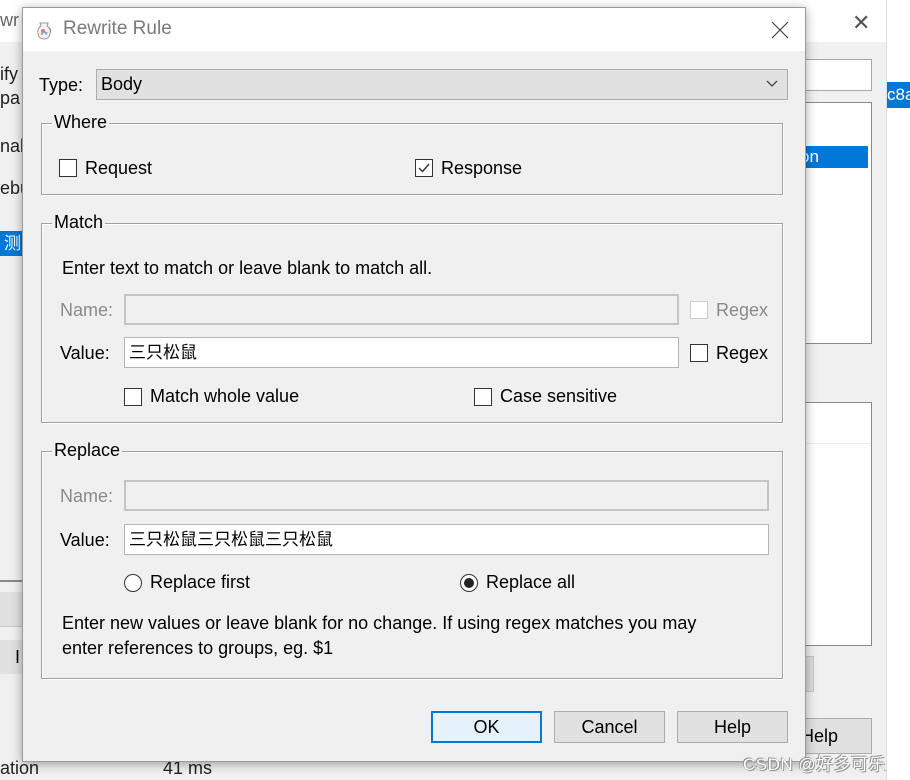 The height and width of the screenshot is (780, 910). What do you see at coordinates (898, 95) in the screenshot?
I see `background-strip-selected: c8a` at bounding box center [898, 95].